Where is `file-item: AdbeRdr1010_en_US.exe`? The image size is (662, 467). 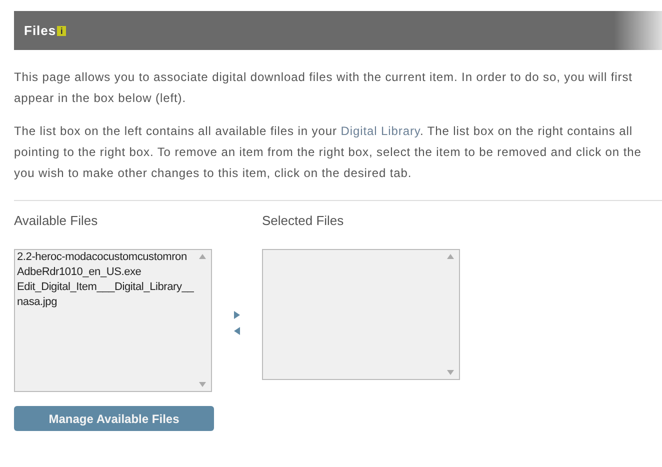 file-item: AdbeRdr1010_en_US.exe is located at coordinates (78, 272).